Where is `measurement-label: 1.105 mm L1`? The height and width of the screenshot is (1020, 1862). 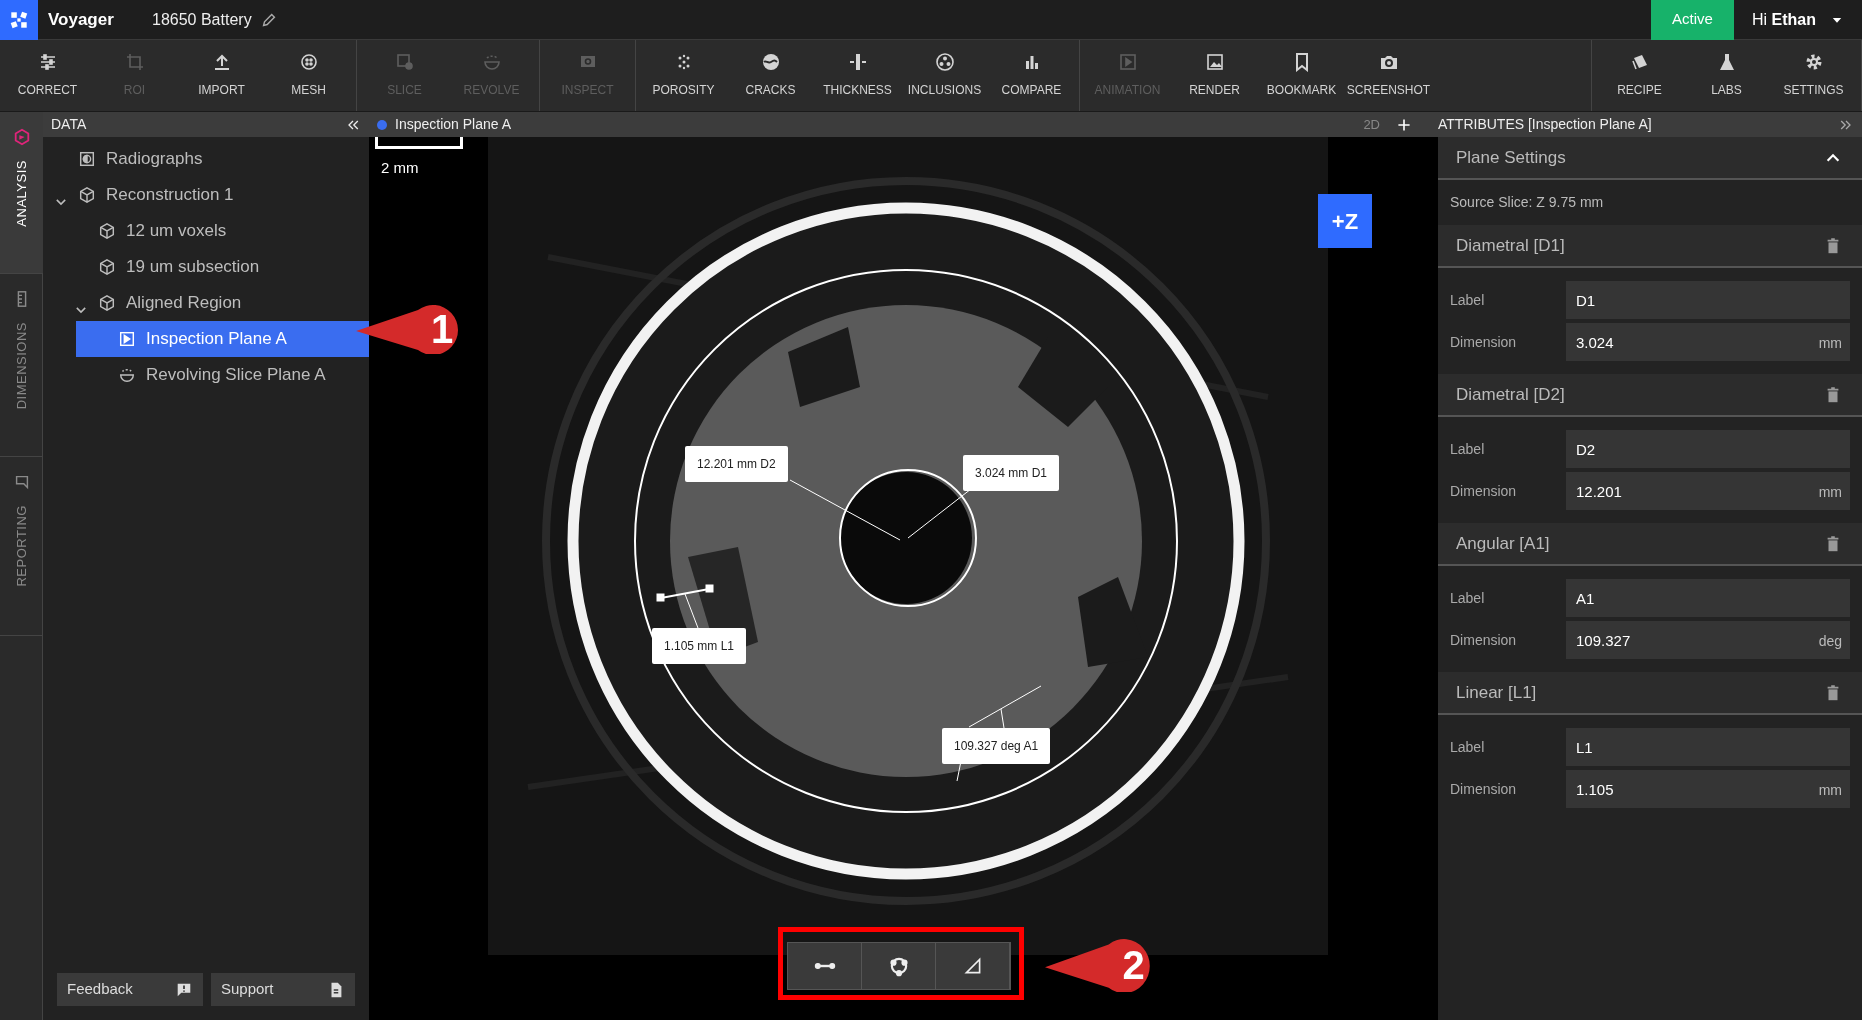
measurement-label: 1.105 mm L1 is located at coordinates (699, 646).